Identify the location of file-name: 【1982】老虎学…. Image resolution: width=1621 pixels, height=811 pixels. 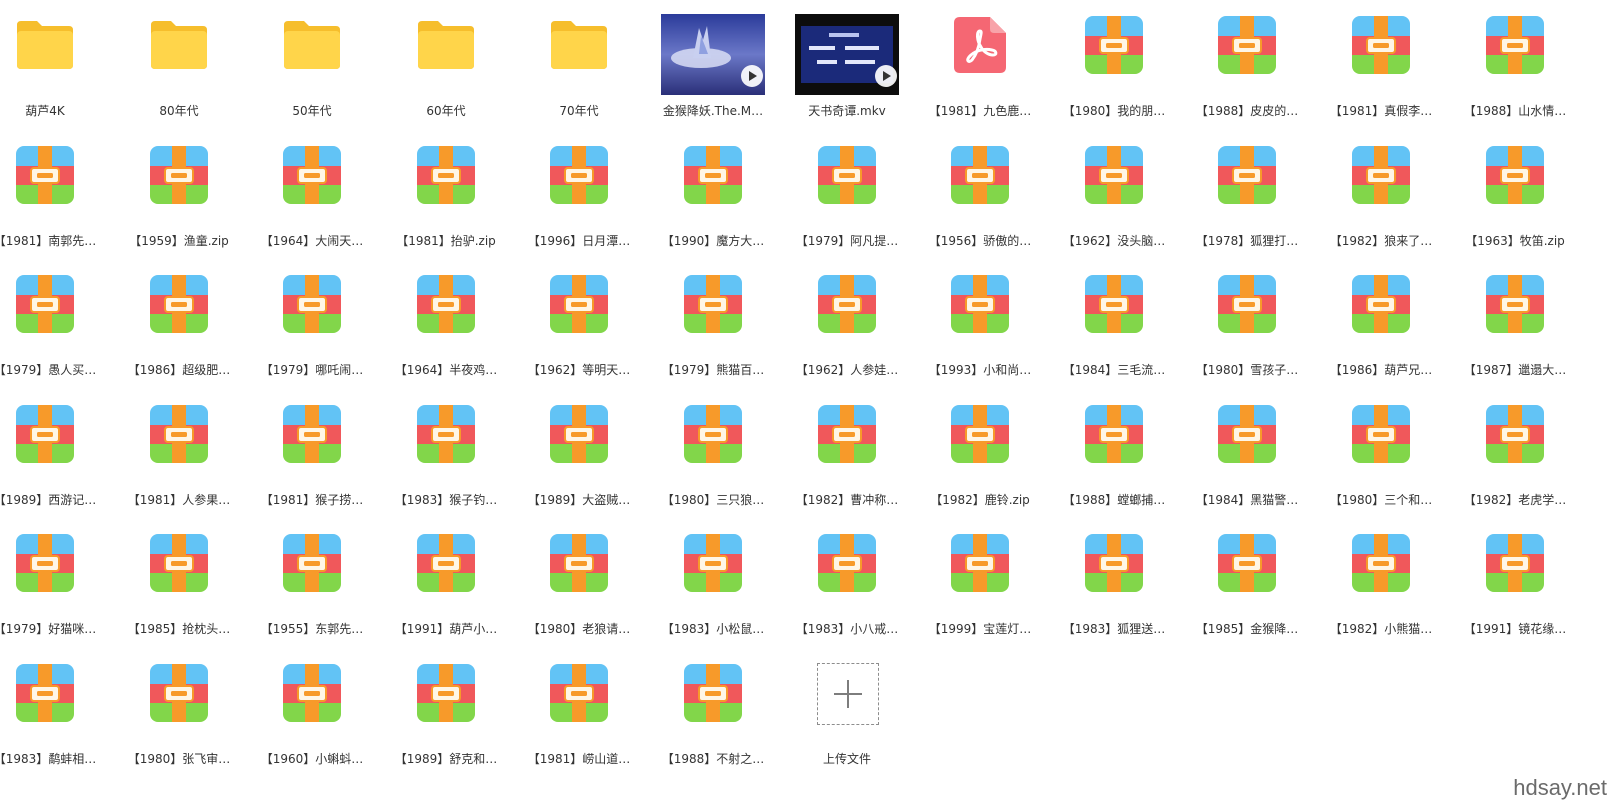
(1515, 500).